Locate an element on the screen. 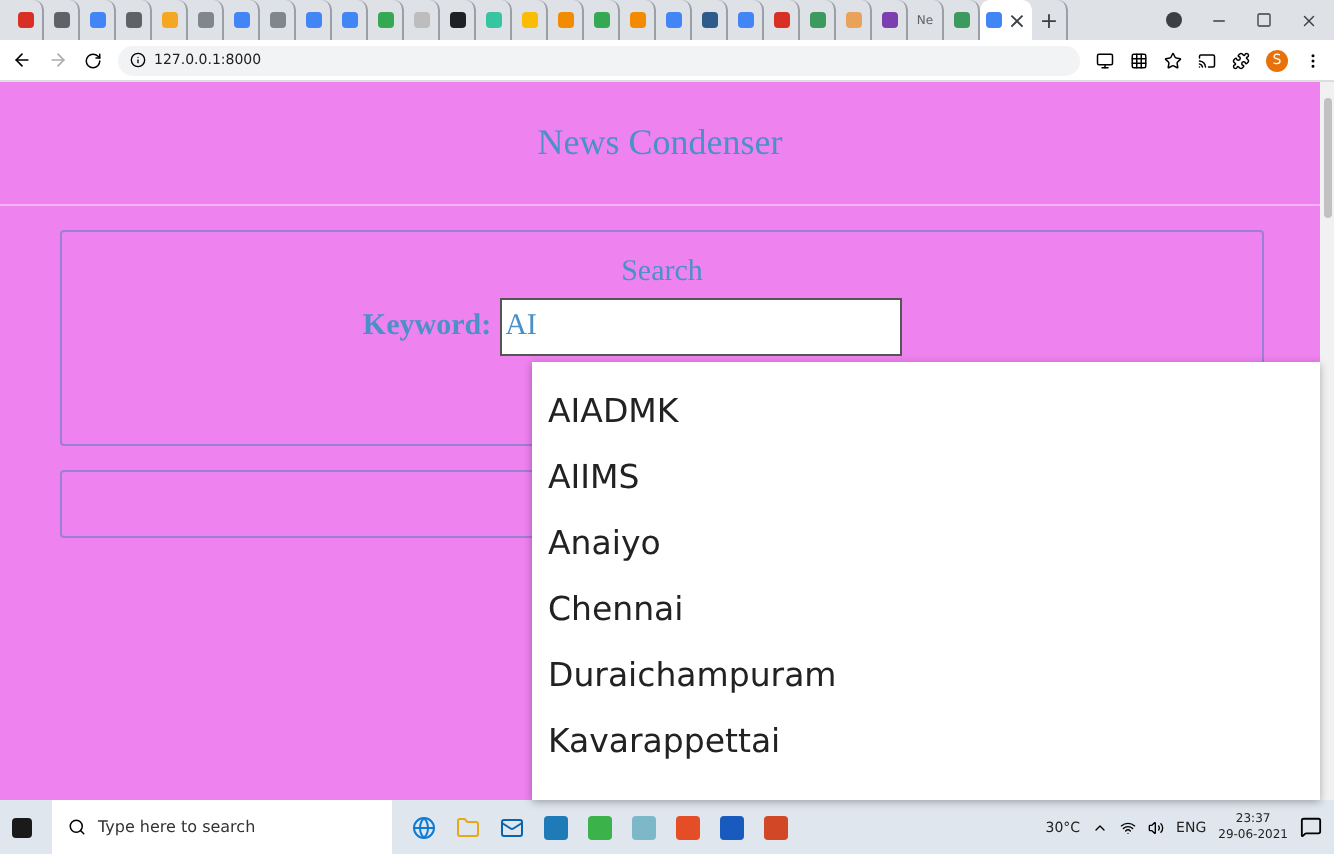 The height and width of the screenshot is (854, 1334). back-icon is located at coordinates (22, 60).